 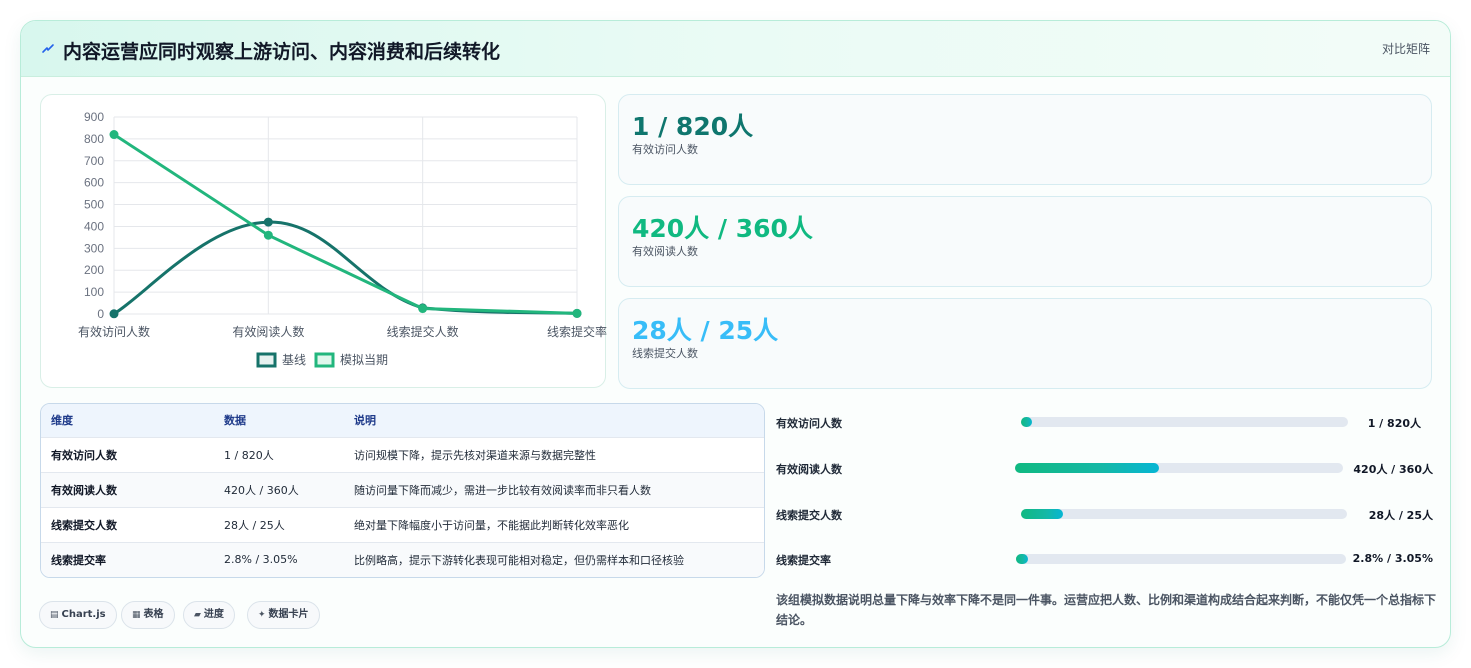 What do you see at coordinates (1025, 343) in the screenshot?
I see `stat-card-leads: 28人 / 25人 线索提交人数` at bounding box center [1025, 343].